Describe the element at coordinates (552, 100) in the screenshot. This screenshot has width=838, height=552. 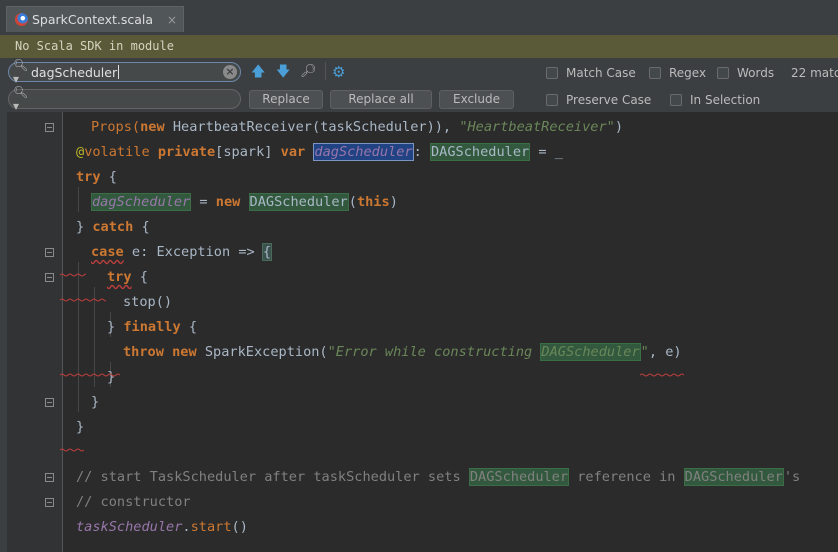
I see `preserve-case-checkbox` at that location.